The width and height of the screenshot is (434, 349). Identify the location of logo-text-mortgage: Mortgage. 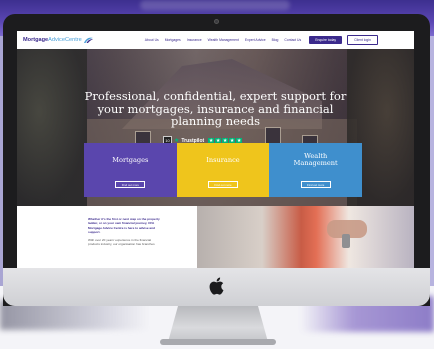
(36, 40).